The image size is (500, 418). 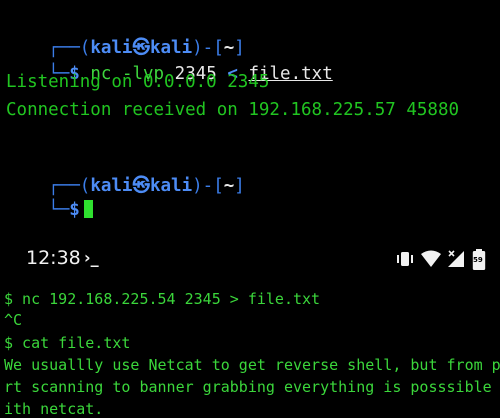 I want to click on terminal-cursor, so click(x=88, y=209).